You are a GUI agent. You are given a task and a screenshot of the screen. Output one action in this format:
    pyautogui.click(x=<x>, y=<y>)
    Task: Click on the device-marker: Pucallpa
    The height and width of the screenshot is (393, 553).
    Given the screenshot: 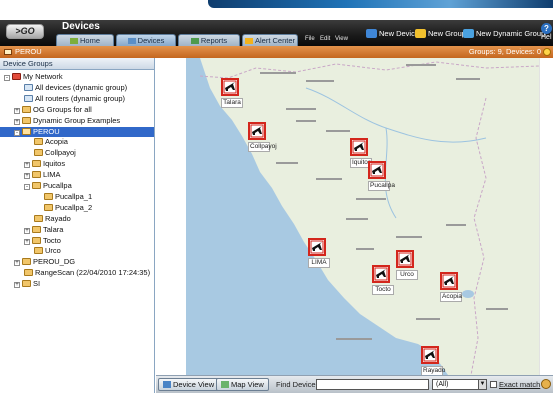 What is the action you would take?
    pyautogui.click(x=381, y=176)
    